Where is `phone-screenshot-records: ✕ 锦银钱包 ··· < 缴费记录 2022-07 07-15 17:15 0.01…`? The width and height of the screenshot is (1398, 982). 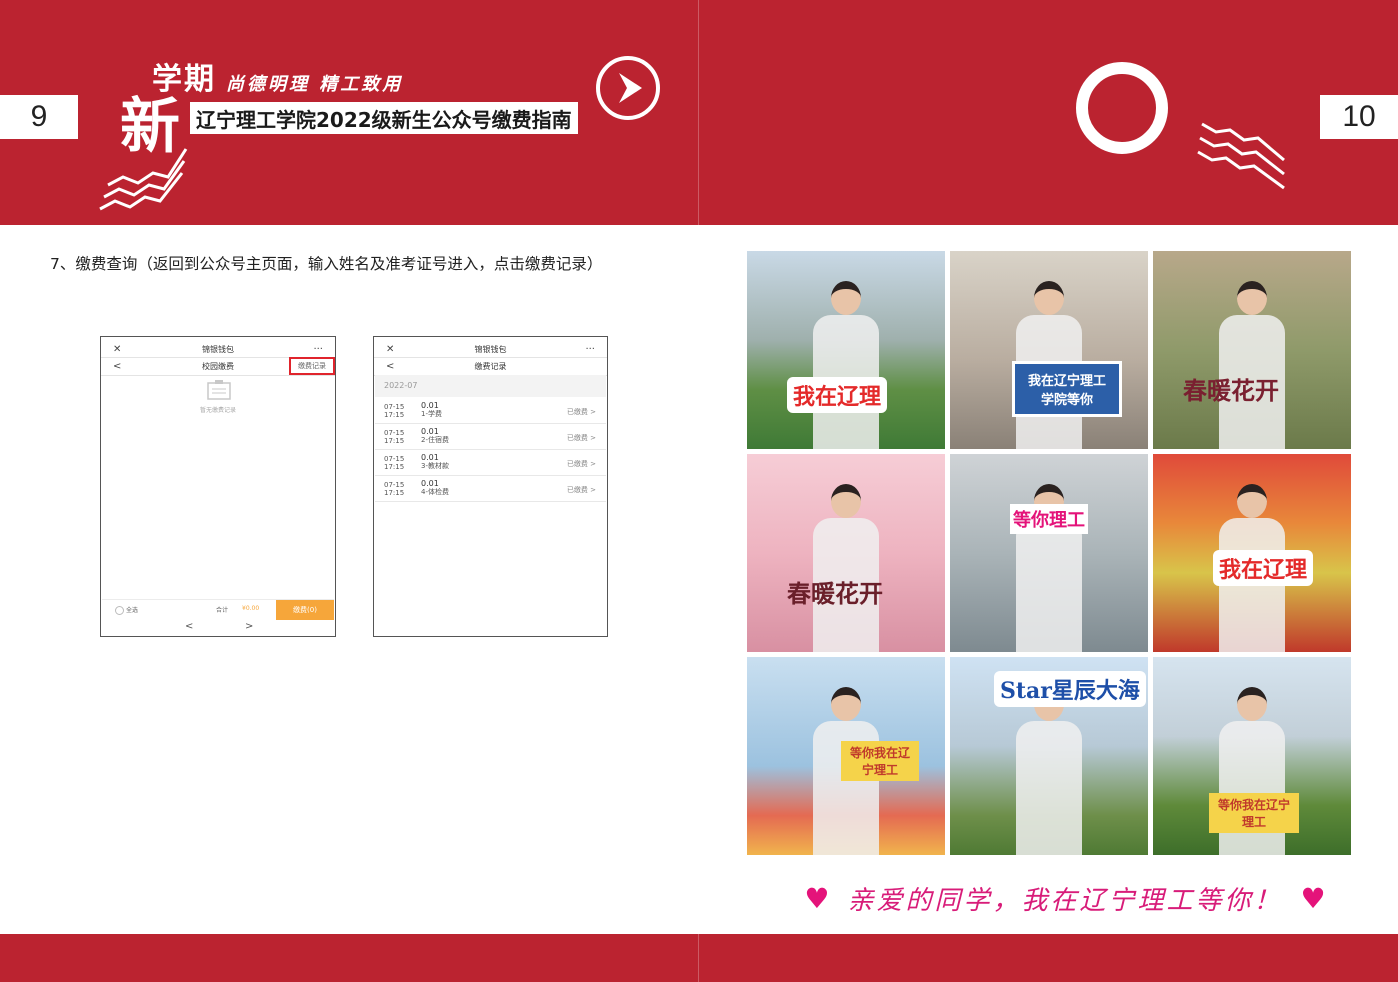
phone-screenshot-records: ✕ 锦银钱包 ··· < 缴费记录 2022-07 07-15 17:15 0.01… is located at coordinates (490, 486).